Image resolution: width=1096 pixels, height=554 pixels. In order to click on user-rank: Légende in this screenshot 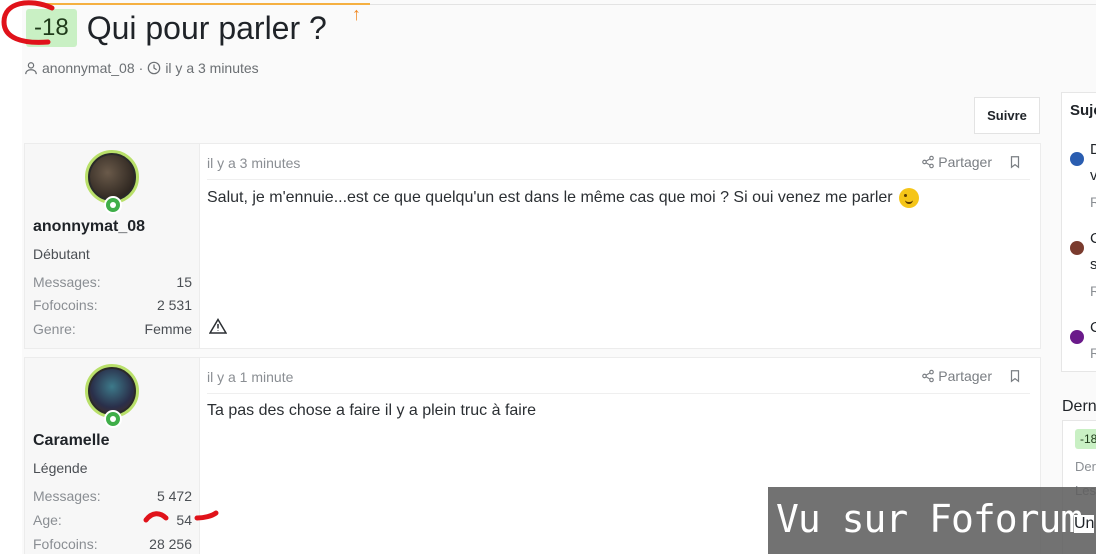, I will do `click(60, 468)`.